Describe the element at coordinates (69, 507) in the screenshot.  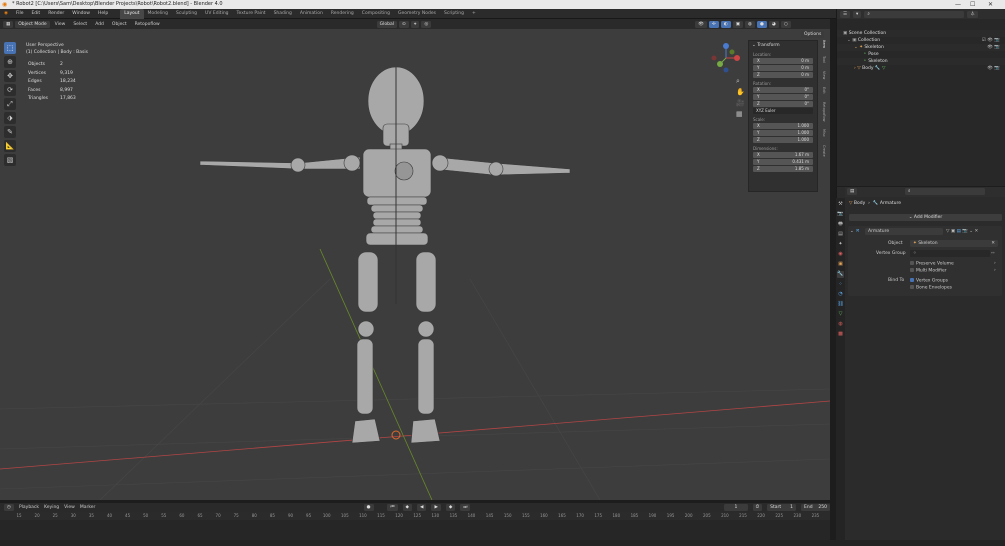
I see `menu-timeline-view: View` at that location.